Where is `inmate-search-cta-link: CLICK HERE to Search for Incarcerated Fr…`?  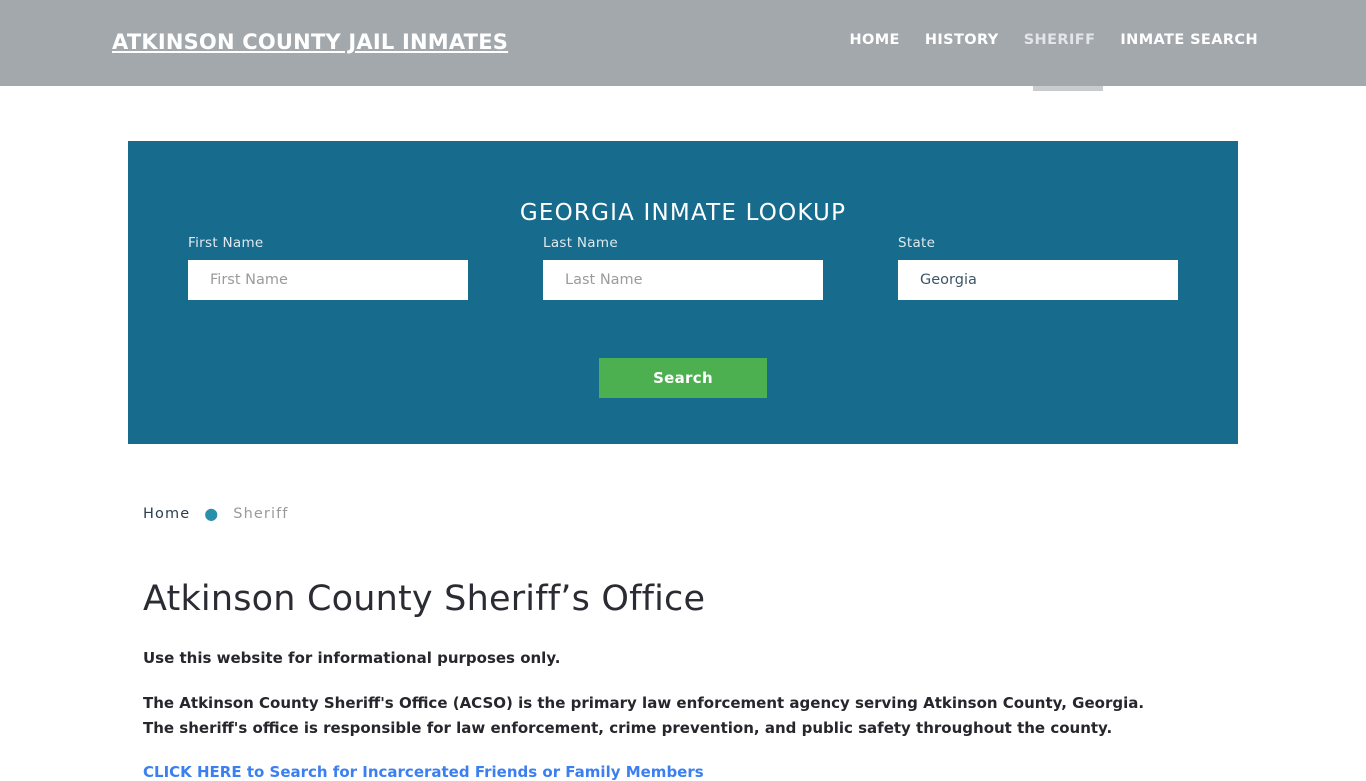
inmate-search-cta-link: CLICK HERE to Search for Incarcerated Fr… is located at coordinates (423, 772).